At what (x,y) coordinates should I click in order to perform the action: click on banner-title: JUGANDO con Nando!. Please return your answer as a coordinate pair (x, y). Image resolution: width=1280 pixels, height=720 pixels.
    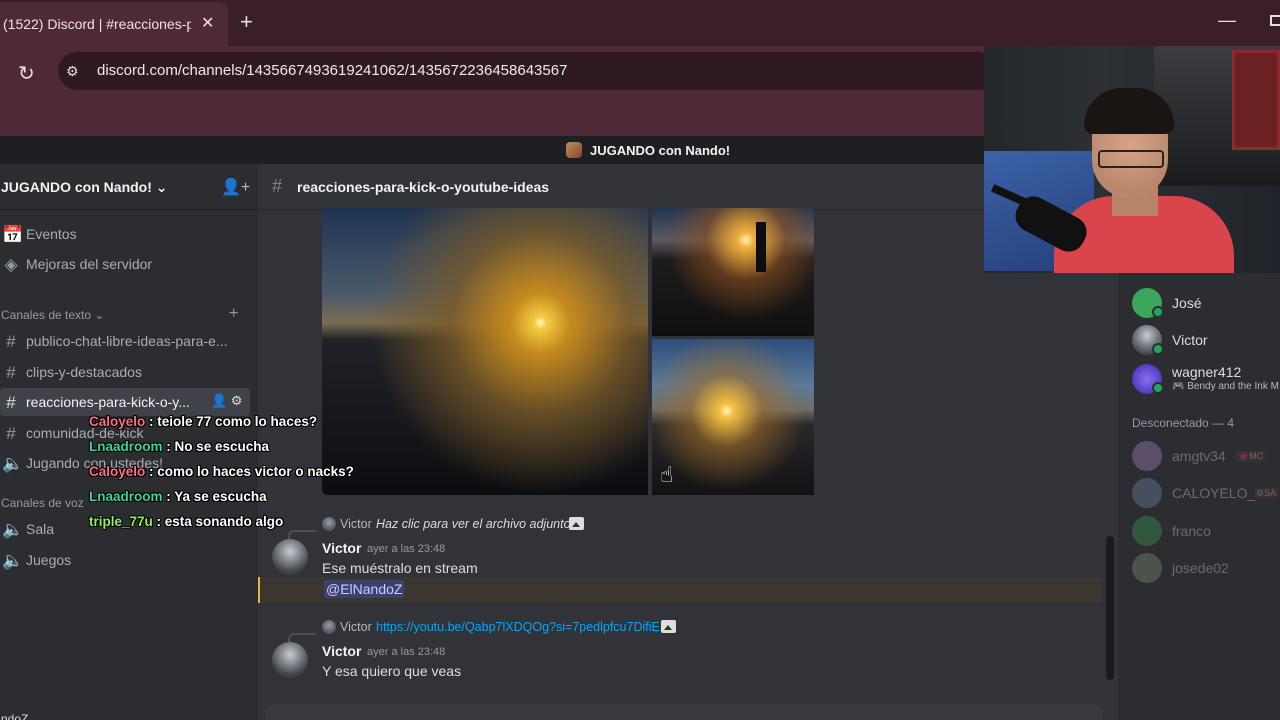
    Looking at the image, I should click on (660, 150).